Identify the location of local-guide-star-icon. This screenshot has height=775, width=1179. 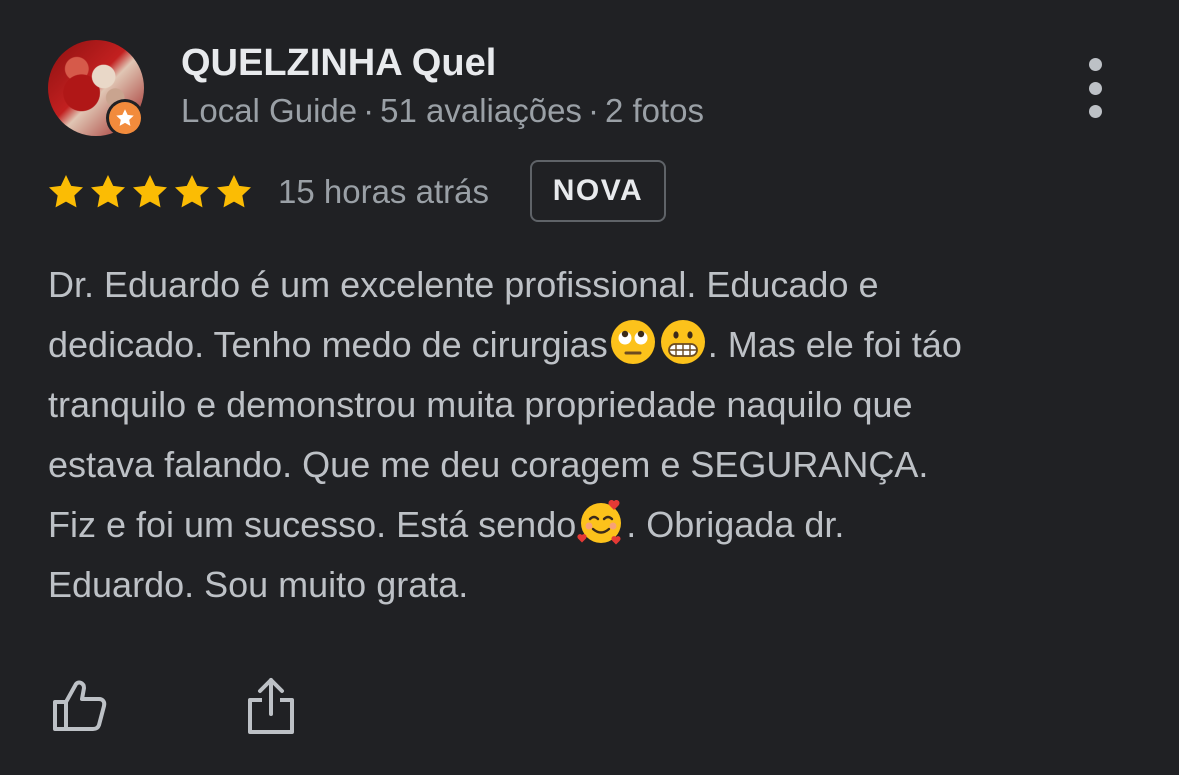
(125, 118).